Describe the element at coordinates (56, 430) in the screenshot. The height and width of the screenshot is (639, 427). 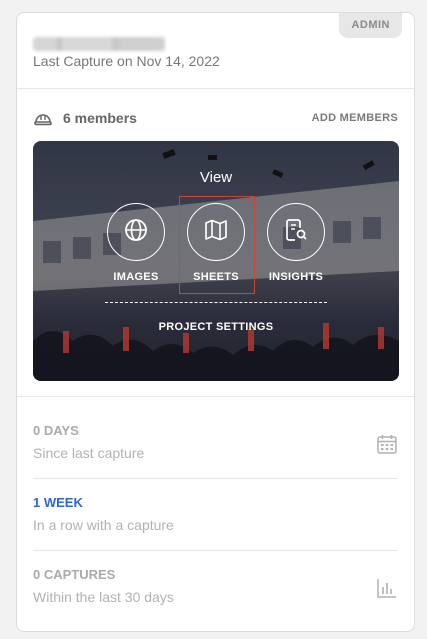
I see `stat-value: 0 DAYS` at that location.